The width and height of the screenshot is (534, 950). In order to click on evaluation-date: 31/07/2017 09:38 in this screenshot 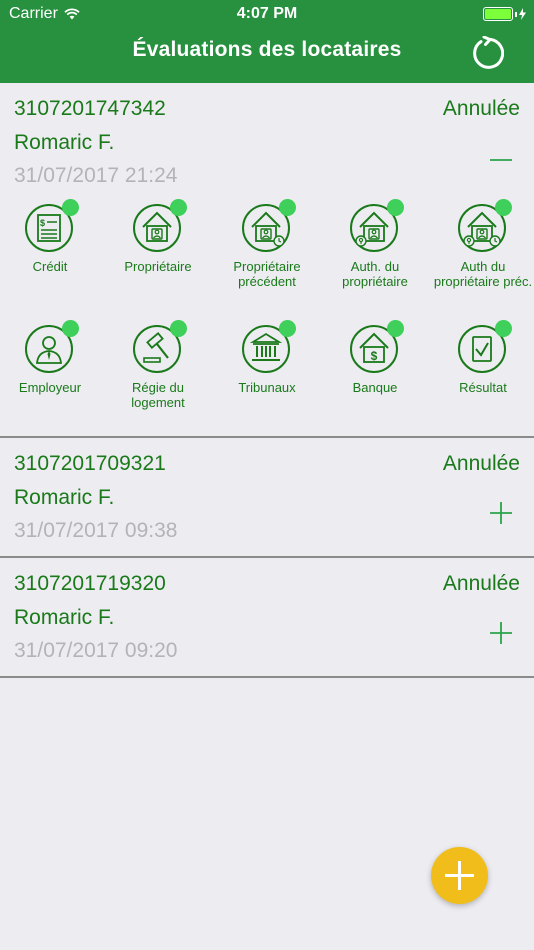, I will do `click(96, 530)`.